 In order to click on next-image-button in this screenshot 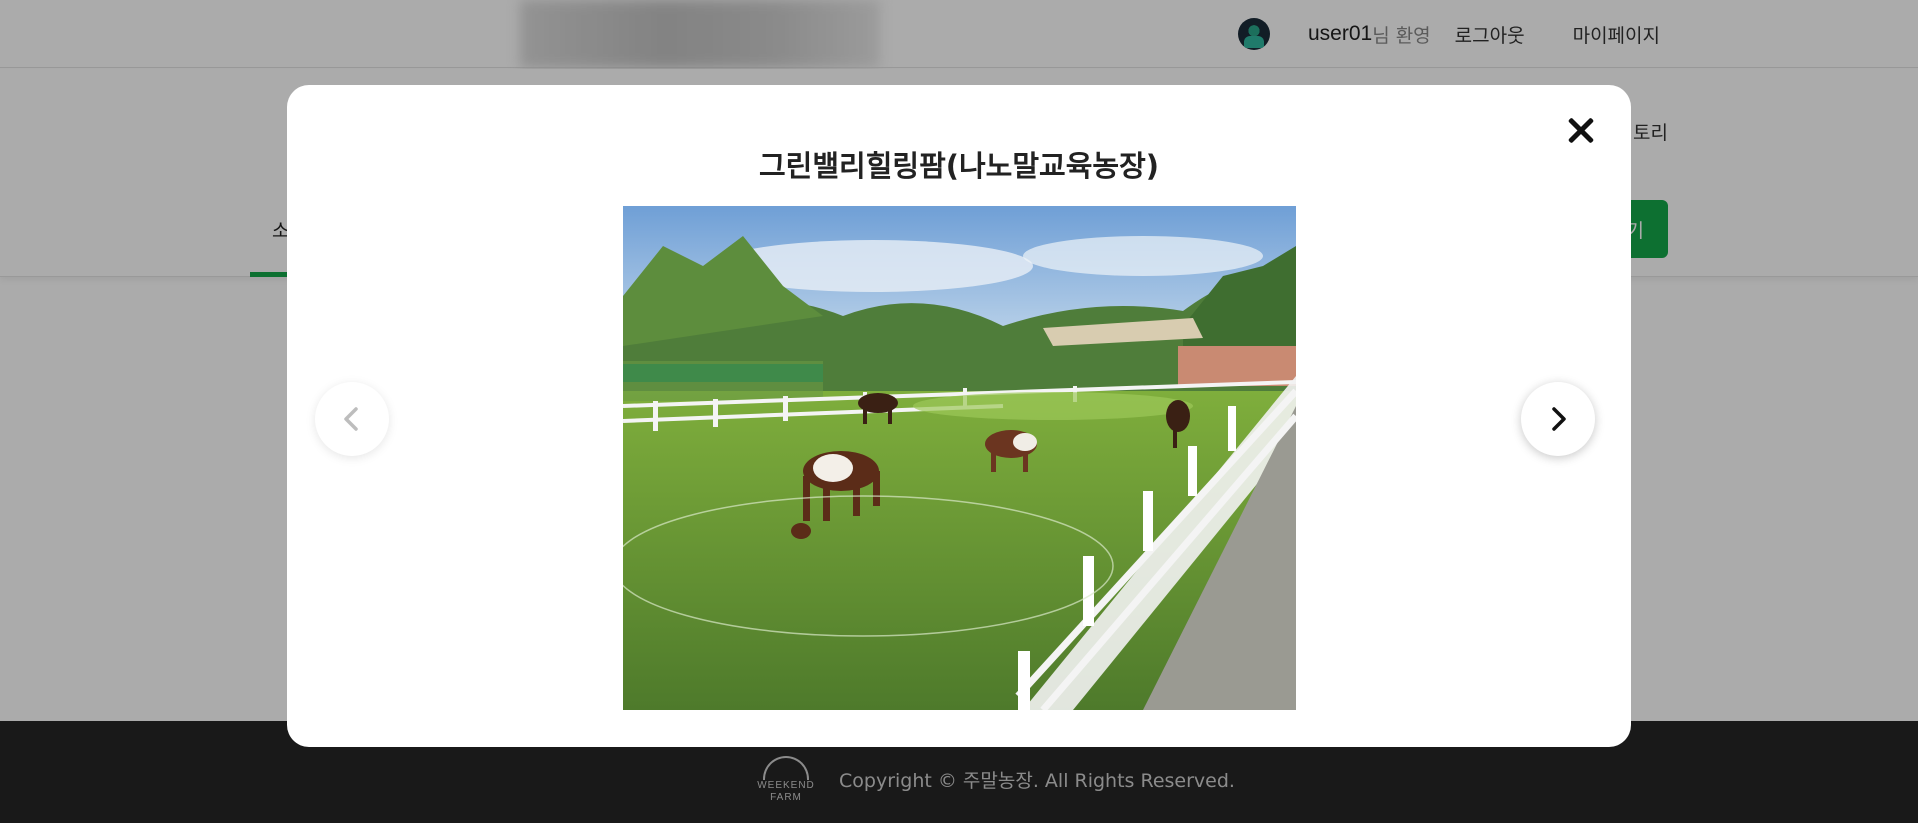, I will do `click(1558, 419)`.